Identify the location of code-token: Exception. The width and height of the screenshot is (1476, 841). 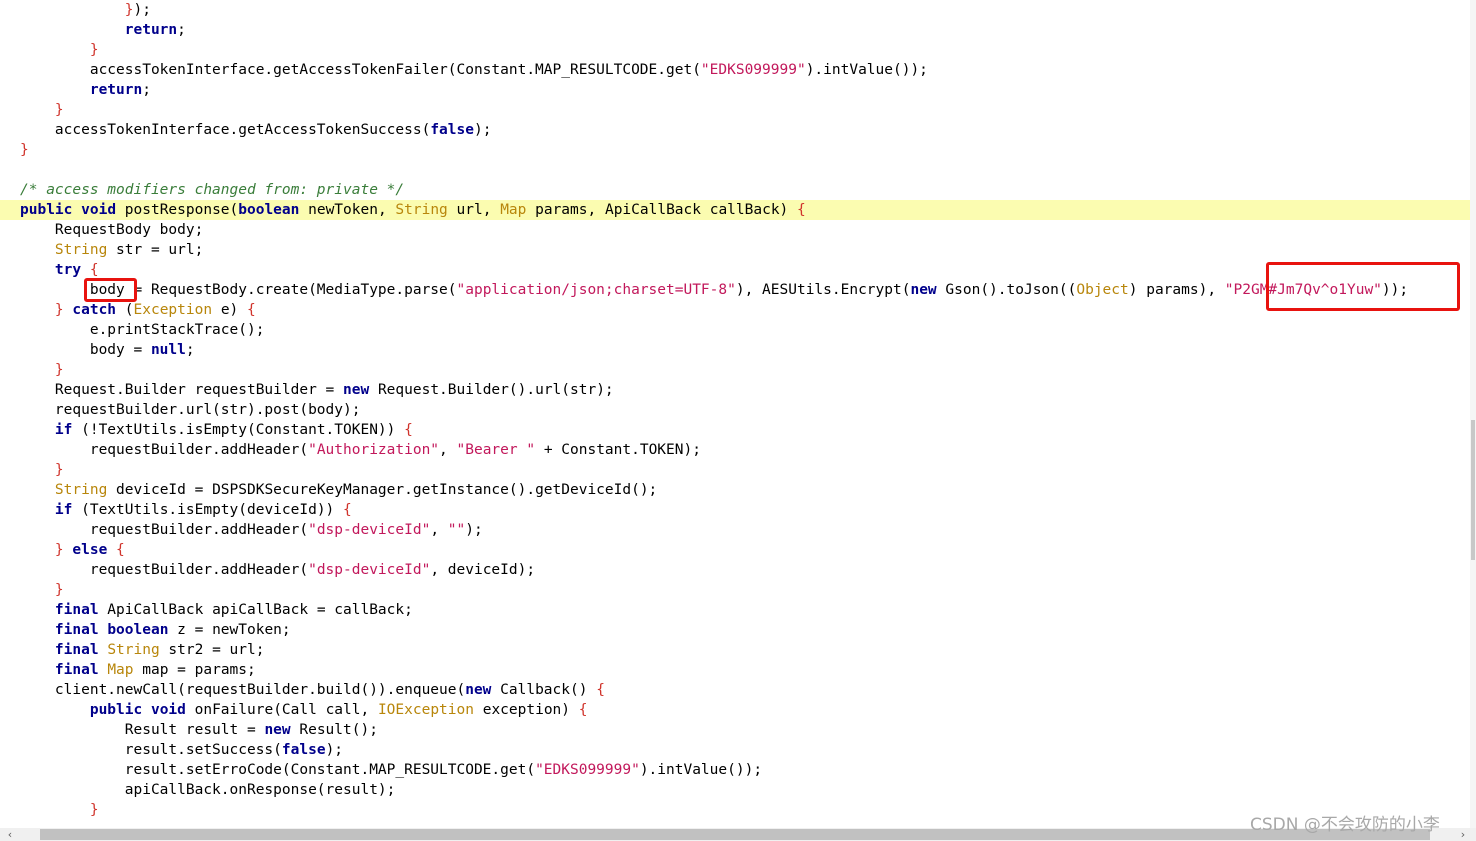
(173, 310).